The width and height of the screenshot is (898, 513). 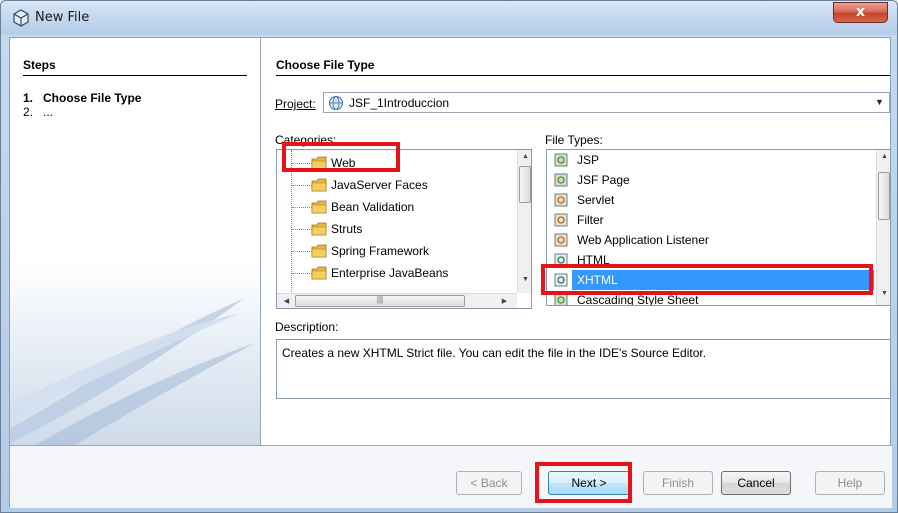 I want to click on file-type-item: HTML, so click(x=711, y=260).